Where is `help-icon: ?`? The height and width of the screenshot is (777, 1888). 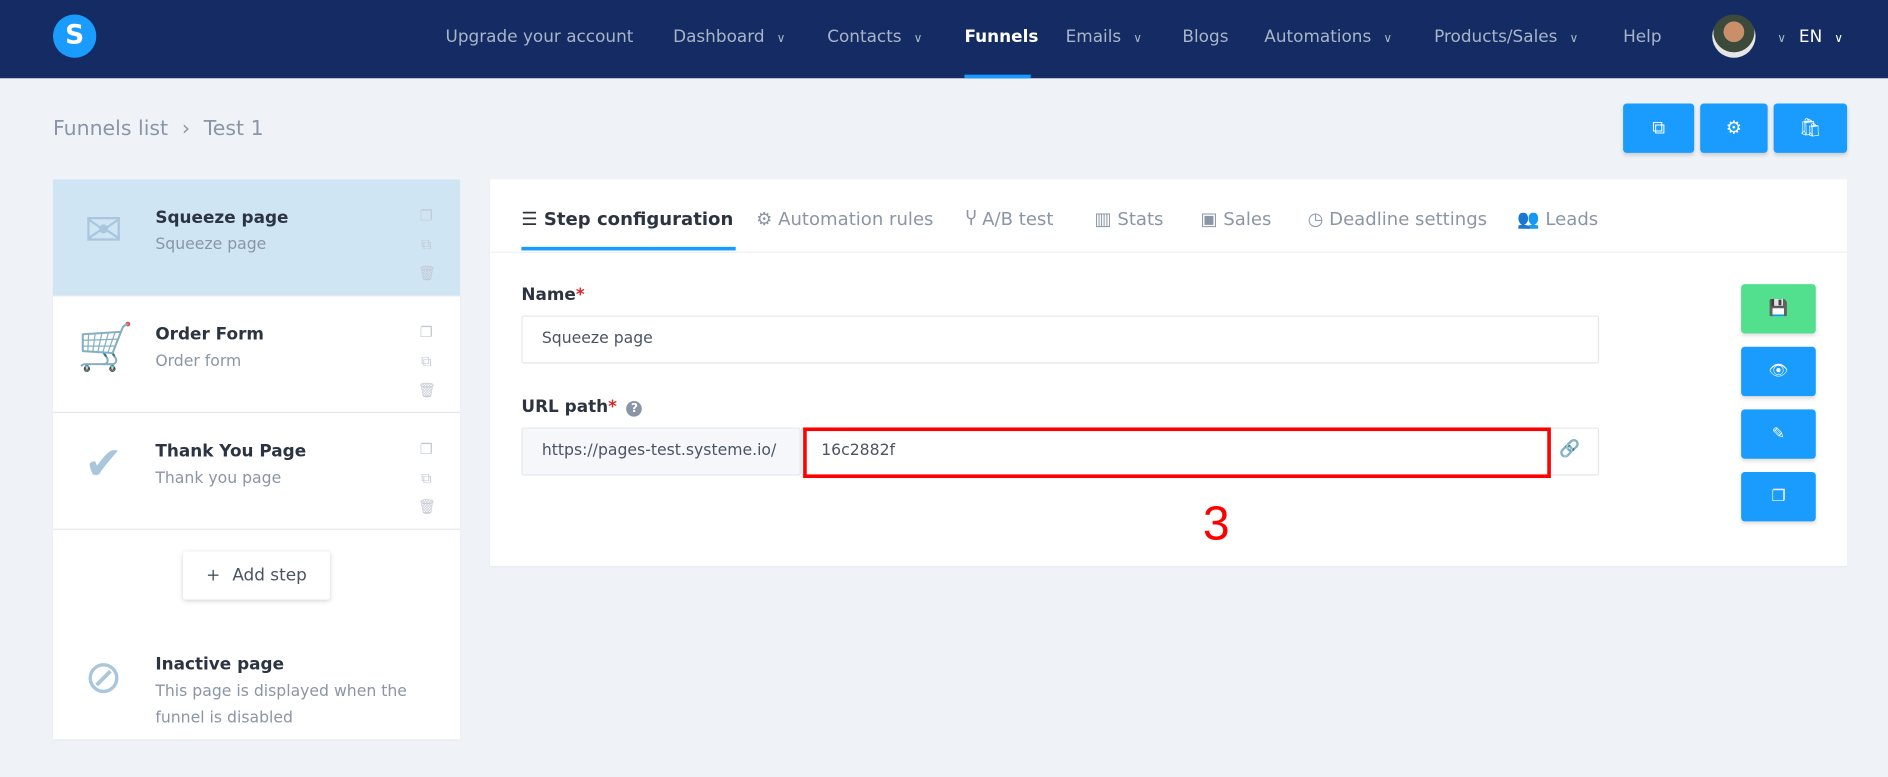
help-icon: ? is located at coordinates (634, 408).